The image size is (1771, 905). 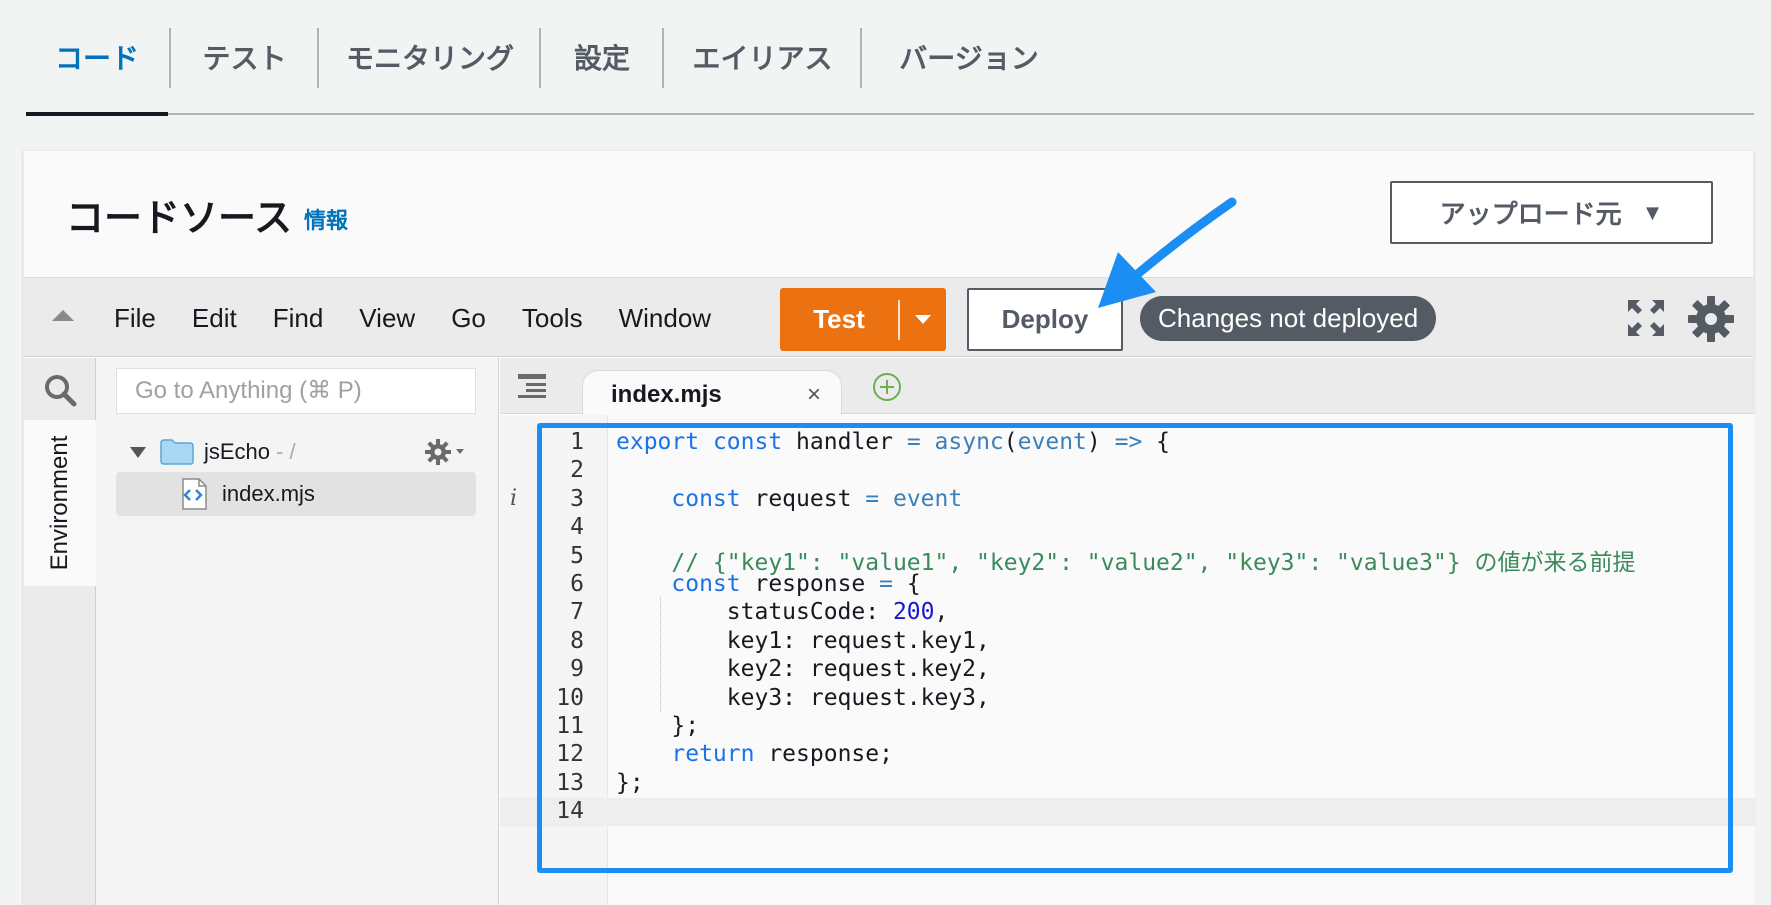 What do you see at coordinates (468, 318) in the screenshot?
I see `menu-go: Go` at bounding box center [468, 318].